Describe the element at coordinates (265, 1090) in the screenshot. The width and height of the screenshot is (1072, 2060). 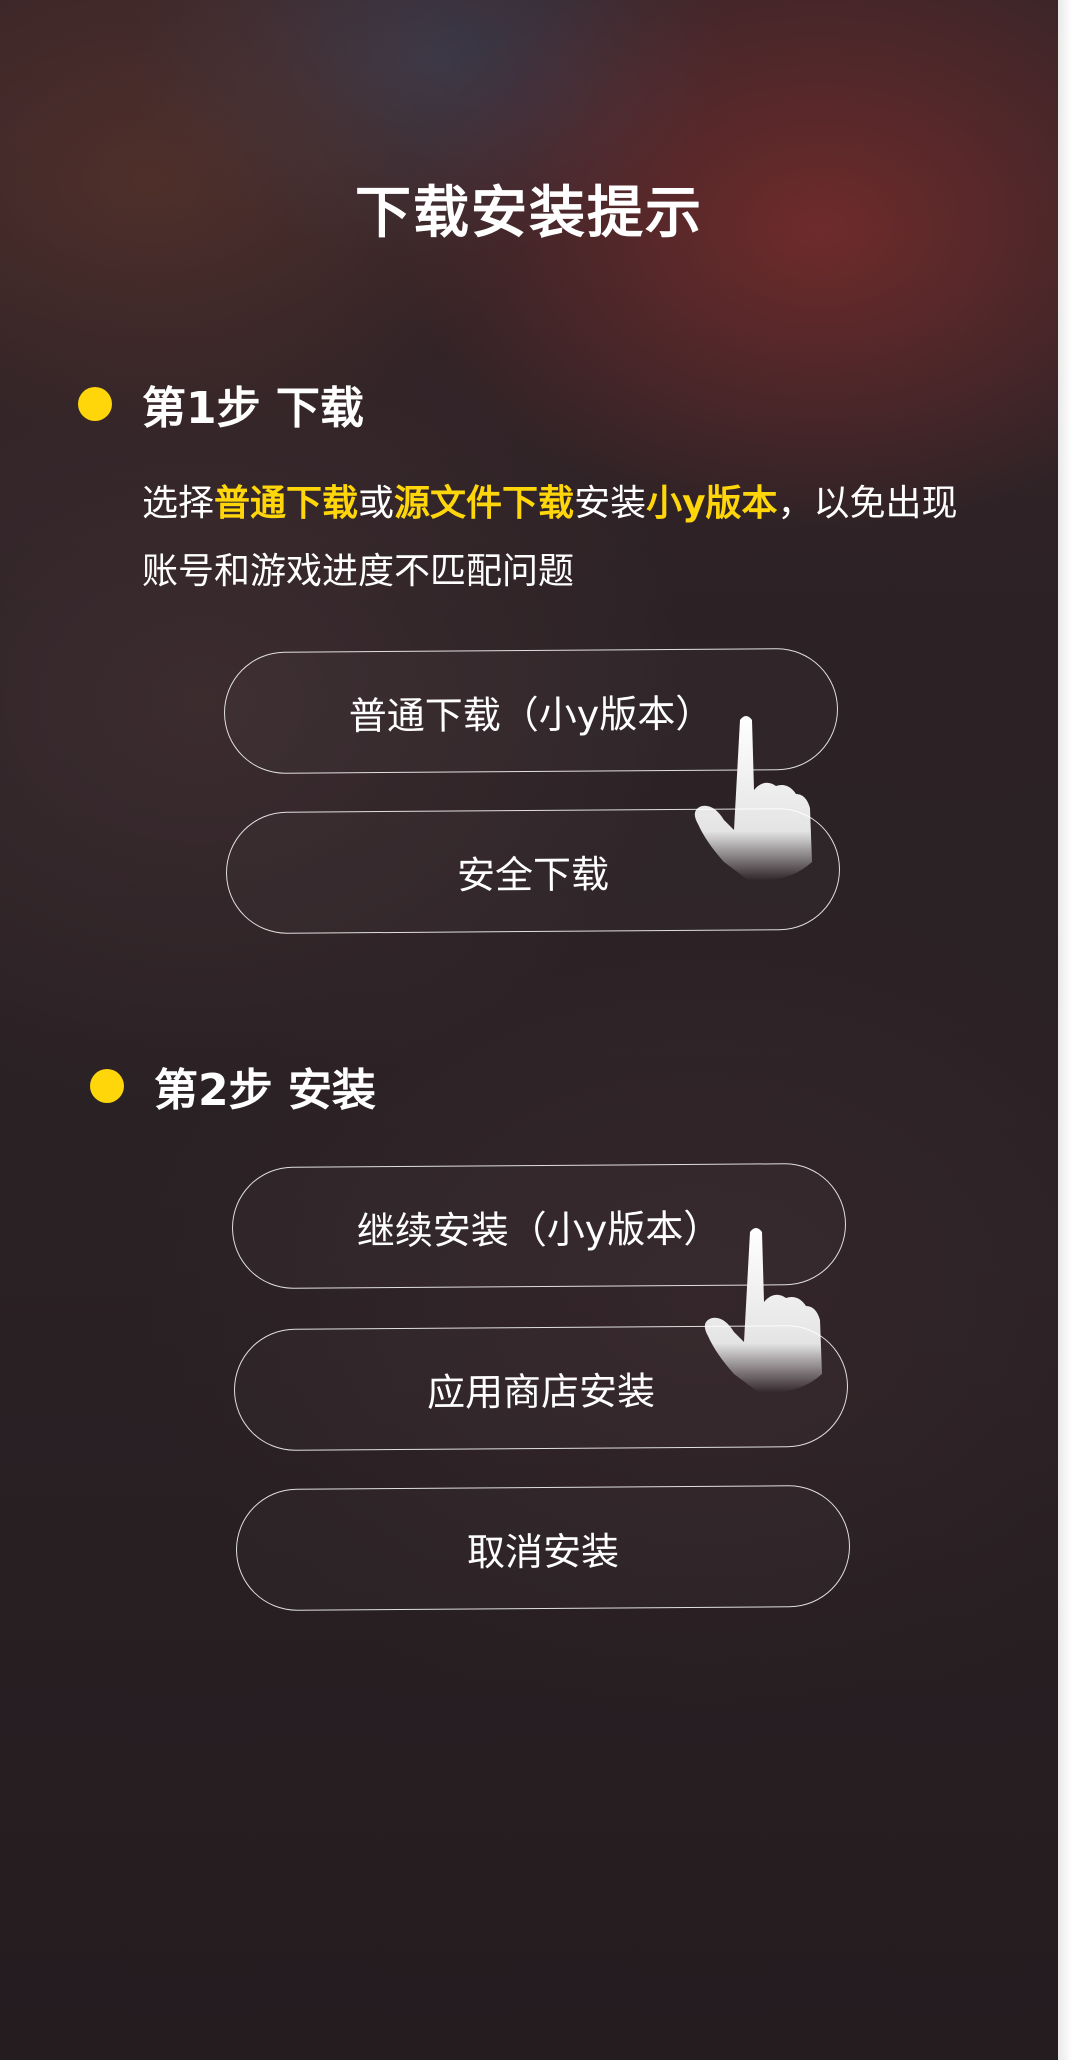
I see `step2-heading: 第2步 安装` at that location.